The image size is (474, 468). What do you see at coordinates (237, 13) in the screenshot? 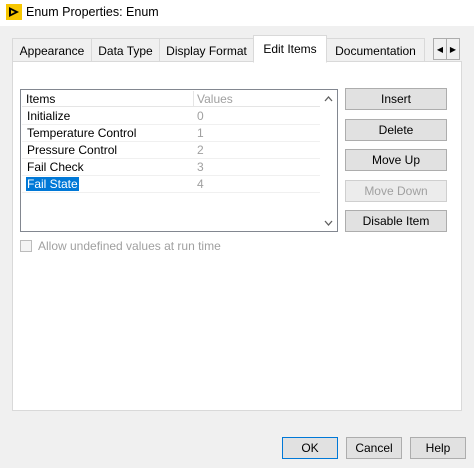
I see `title-bar: Enum Properties: Enum` at bounding box center [237, 13].